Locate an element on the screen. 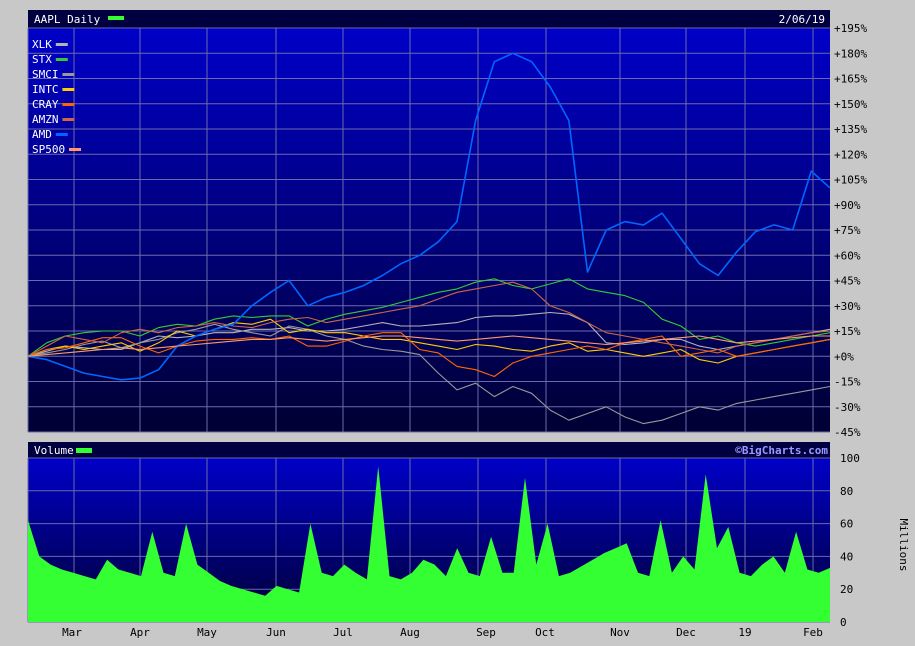 This screenshot has width=915, height=646. x-tick-label: Feb is located at coordinates (813, 632).